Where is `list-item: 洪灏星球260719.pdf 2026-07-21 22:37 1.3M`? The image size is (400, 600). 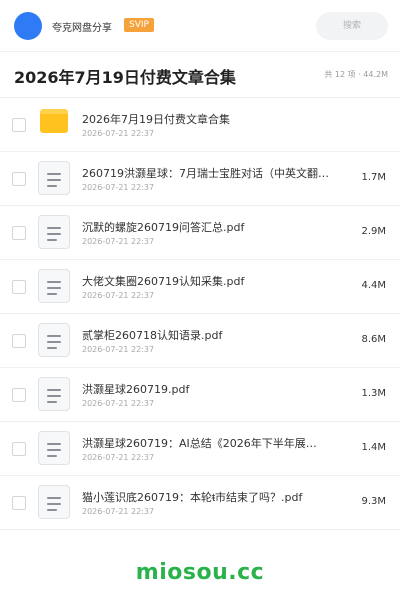
list-item: 洪灏星球260719.pdf 2026-07-21 22:37 1.3M is located at coordinates (200, 395).